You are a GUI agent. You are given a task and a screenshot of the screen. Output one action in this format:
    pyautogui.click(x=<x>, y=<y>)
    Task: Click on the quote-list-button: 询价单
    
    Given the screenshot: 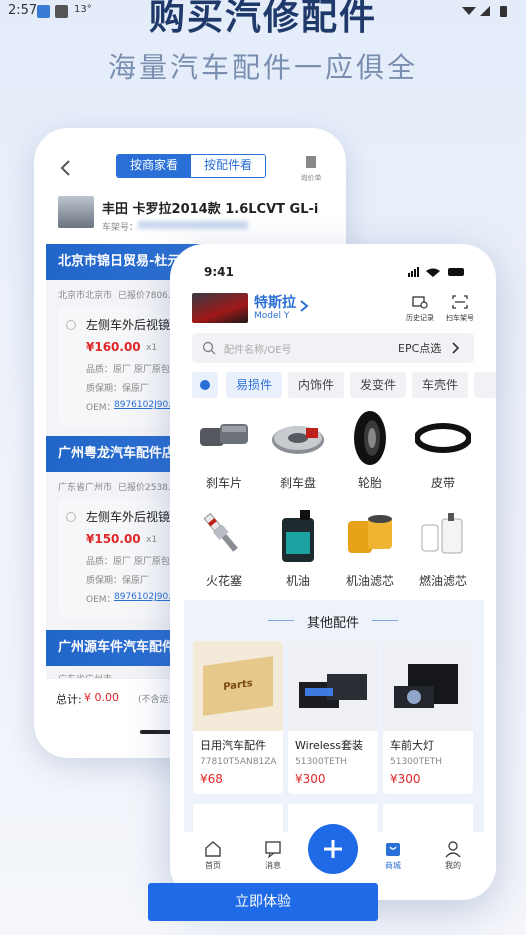 What is the action you would take?
    pyautogui.click(x=311, y=168)
    